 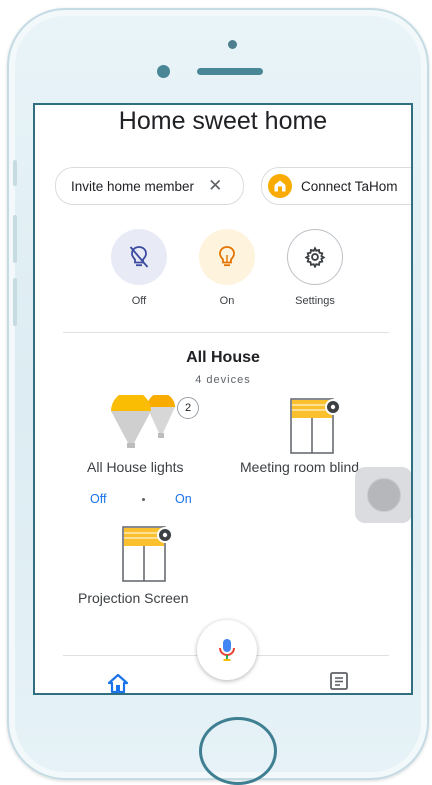 I want to click on assistive-touch-button, so click(x=383, y=495).